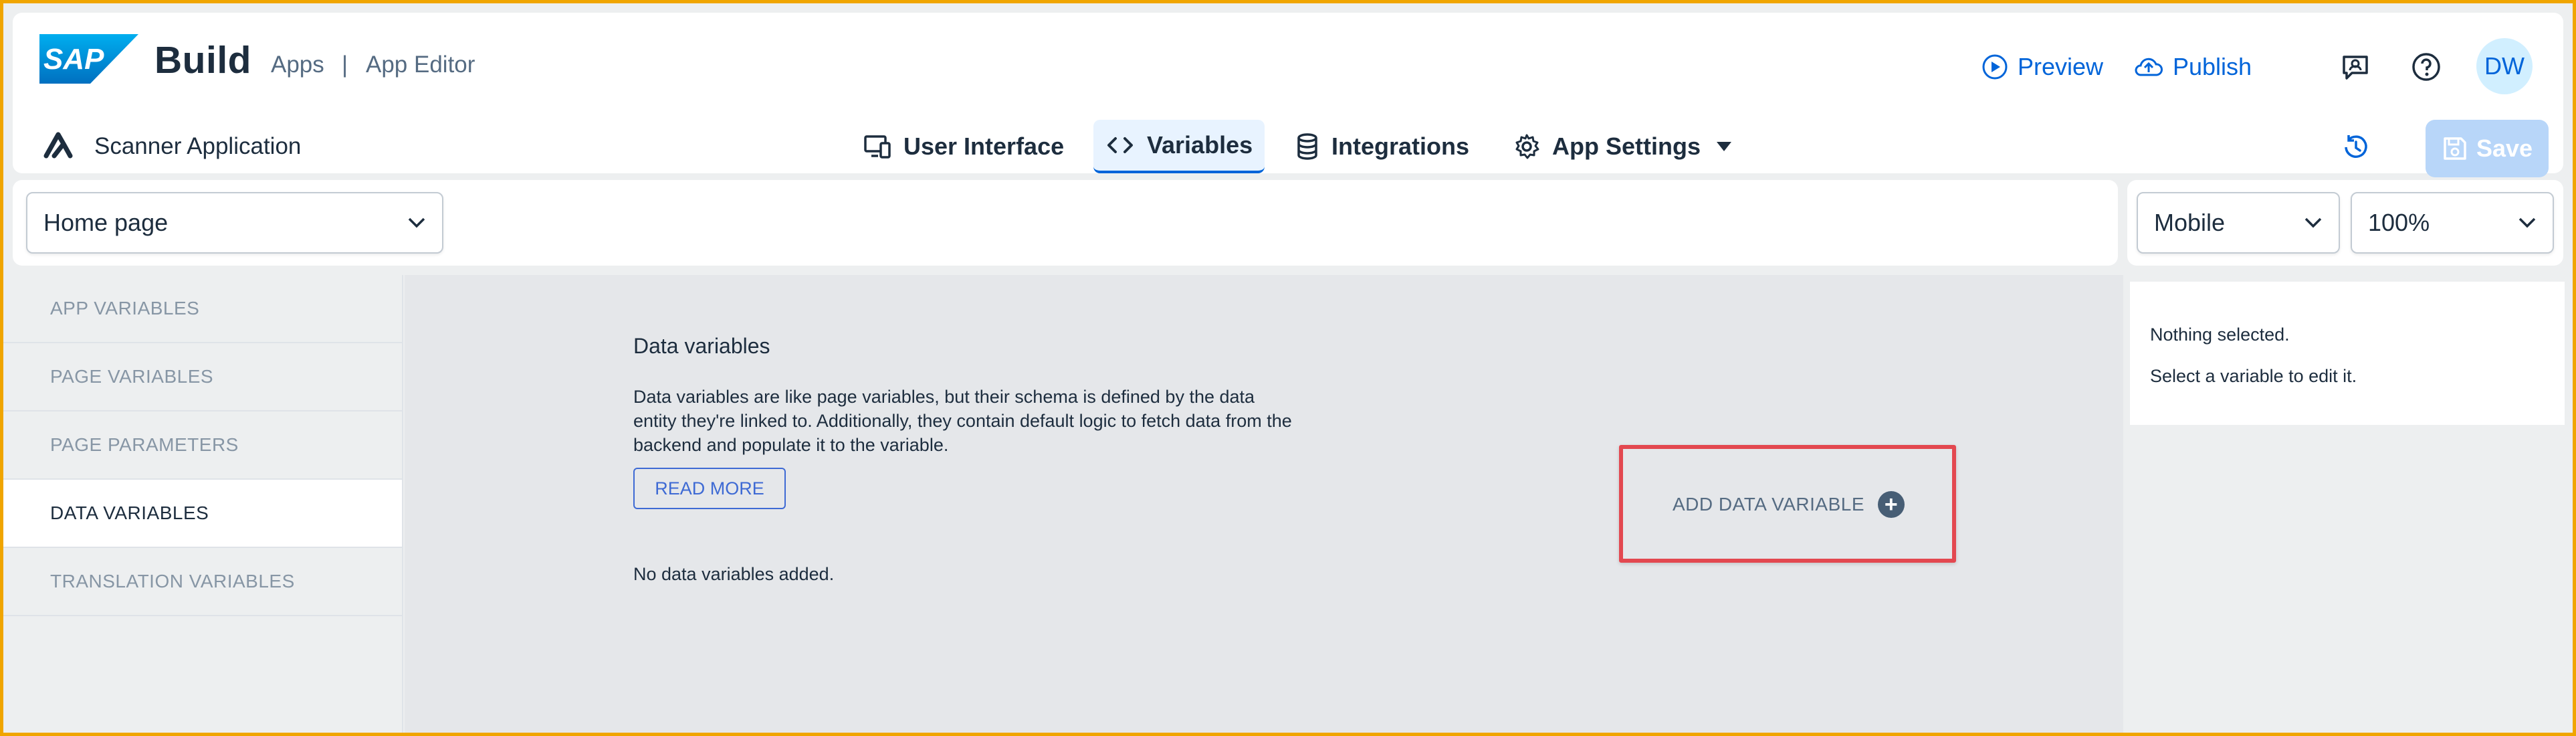  I want to click on page-toolbar: Home page, so click(1065, 223).